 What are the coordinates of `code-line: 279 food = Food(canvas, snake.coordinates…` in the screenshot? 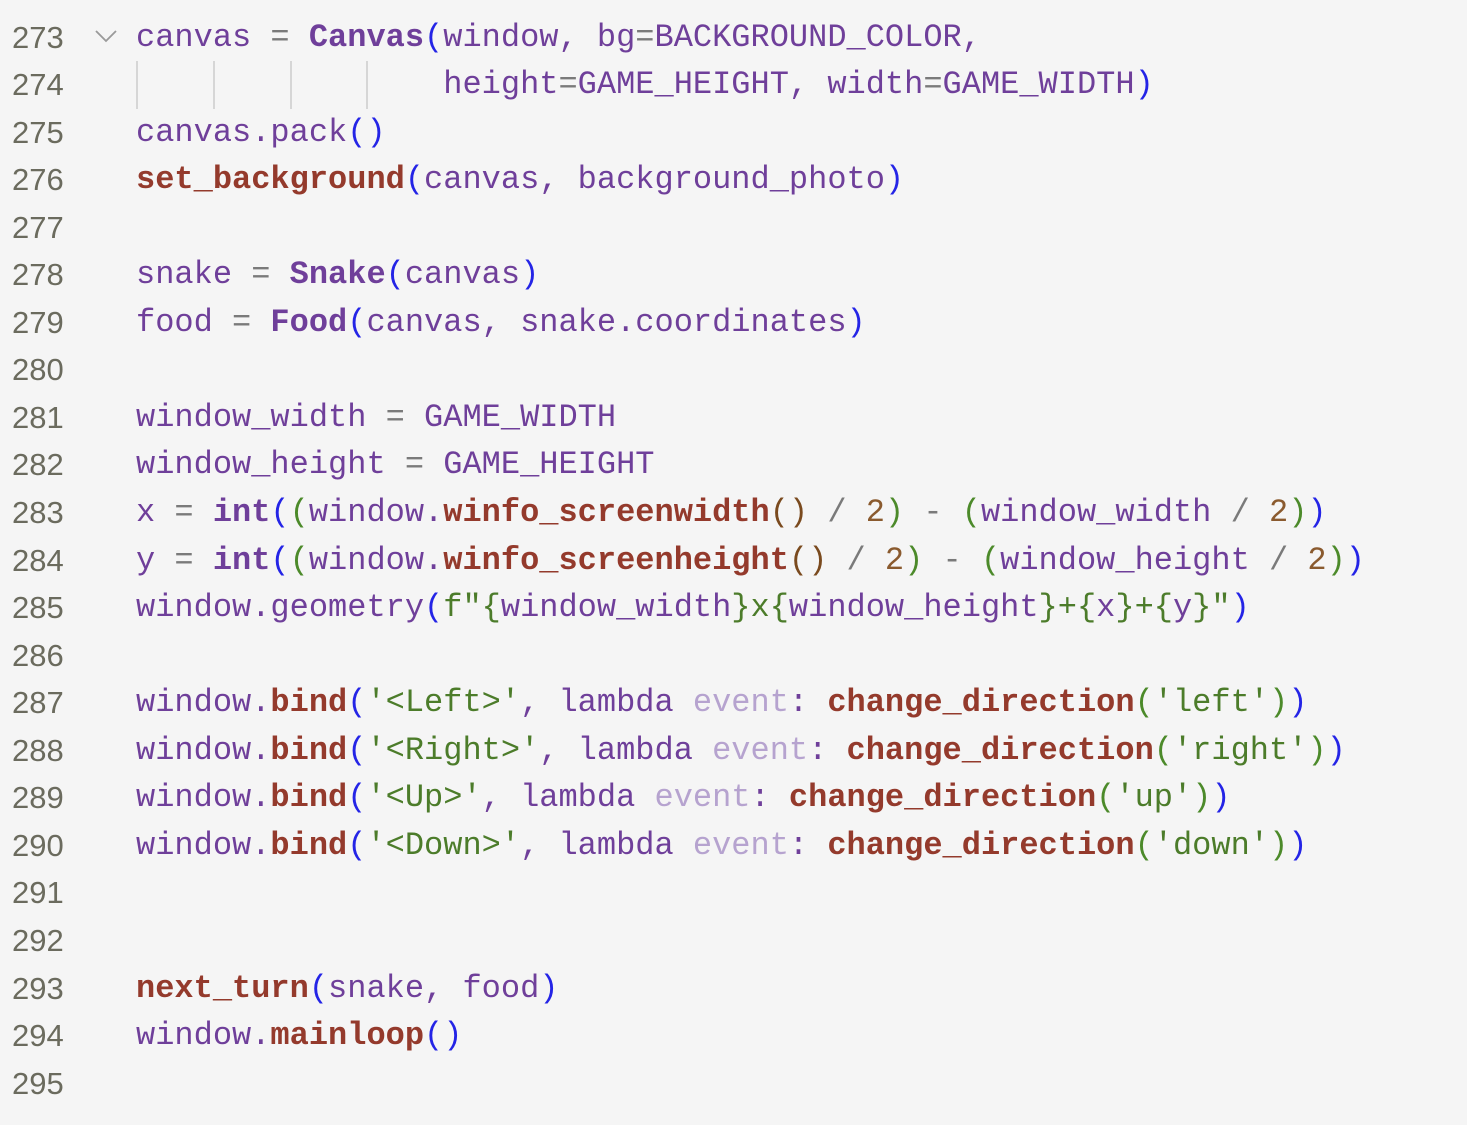 It's located at (733, 323).